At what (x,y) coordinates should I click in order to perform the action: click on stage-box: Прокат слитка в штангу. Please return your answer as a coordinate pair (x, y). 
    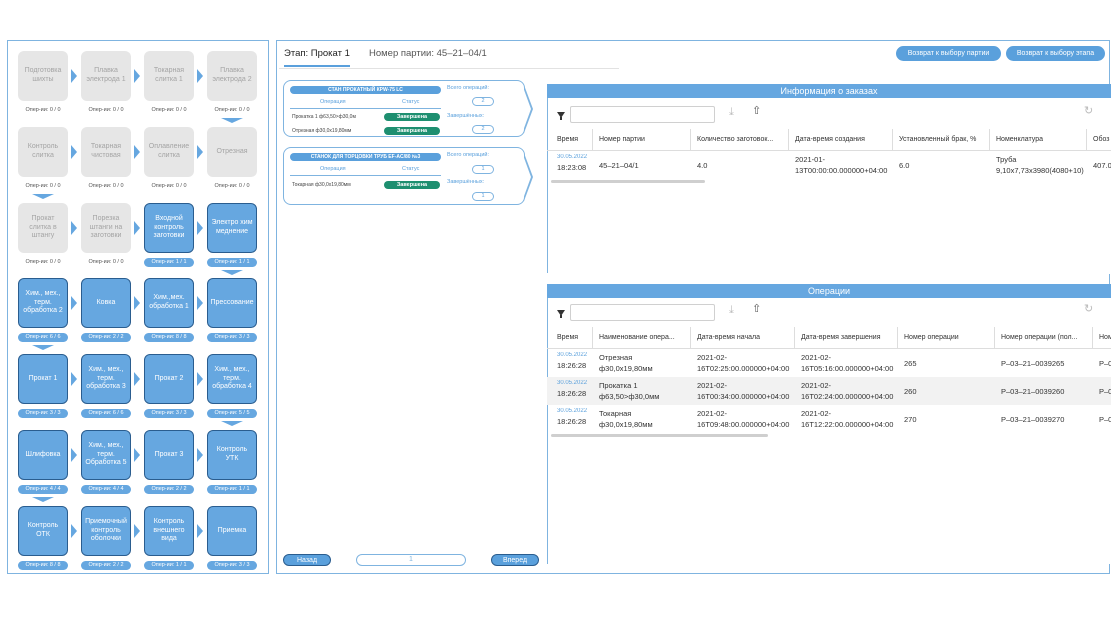
    Looking at the image, I should click on (43, 228).